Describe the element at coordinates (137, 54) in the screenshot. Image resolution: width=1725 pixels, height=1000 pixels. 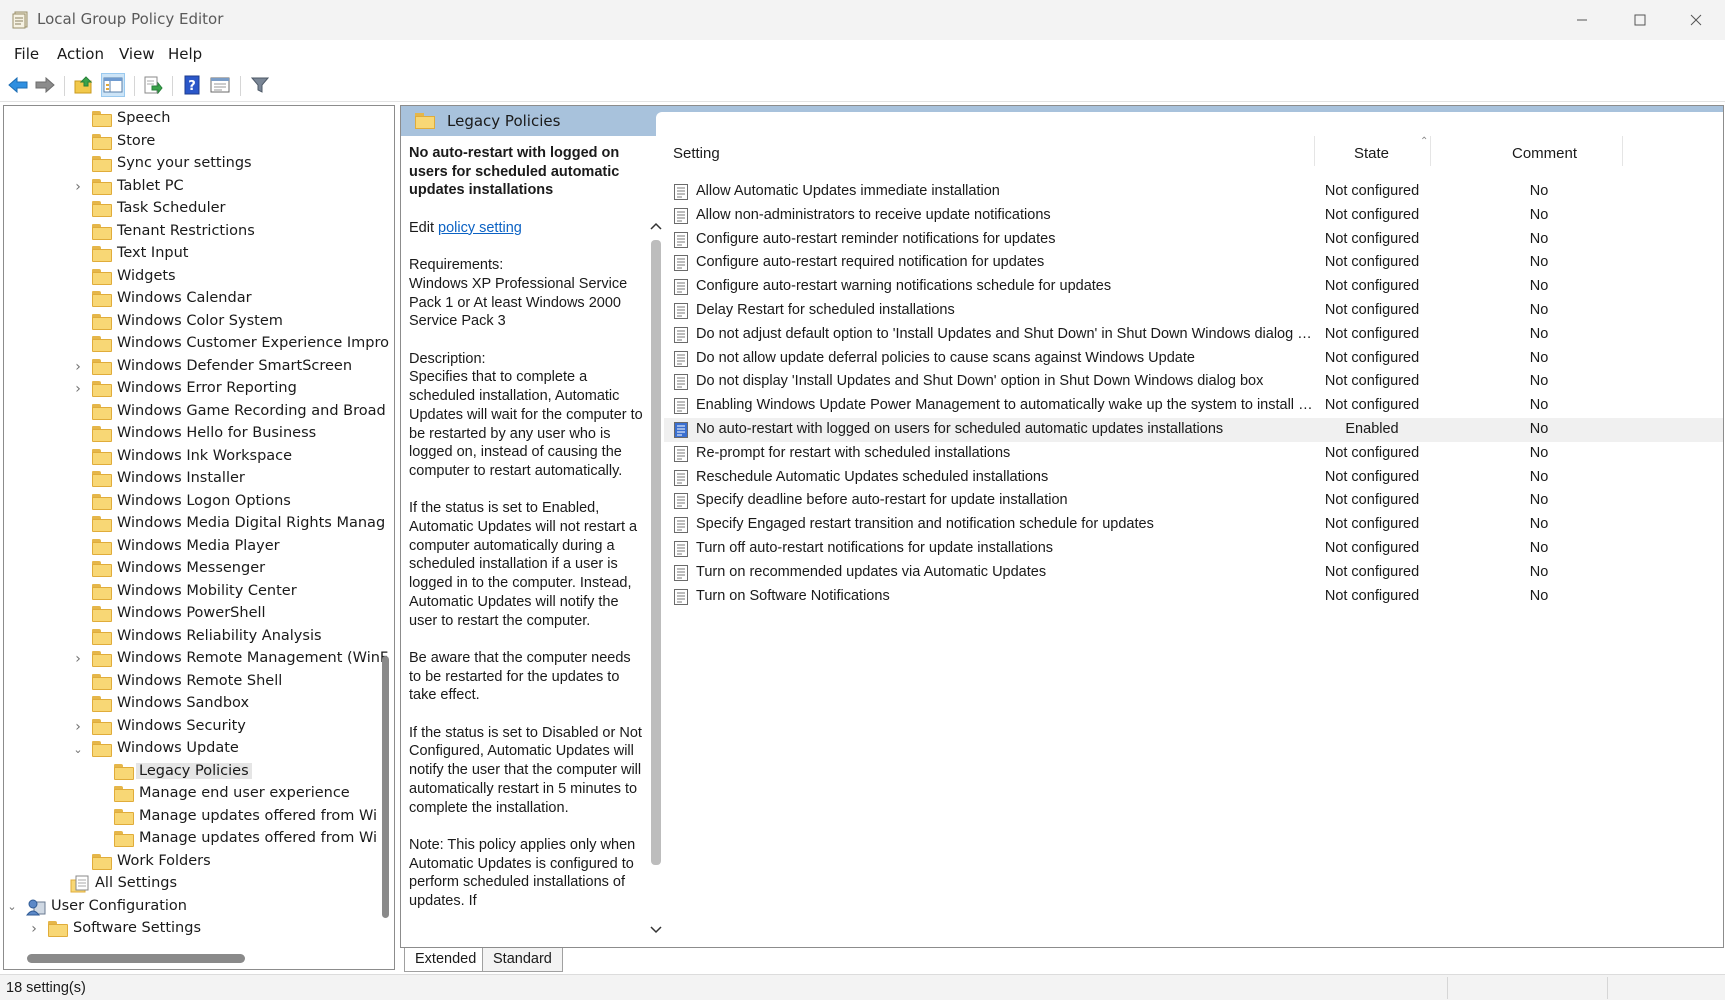
I see `menu-view: View` at that location.